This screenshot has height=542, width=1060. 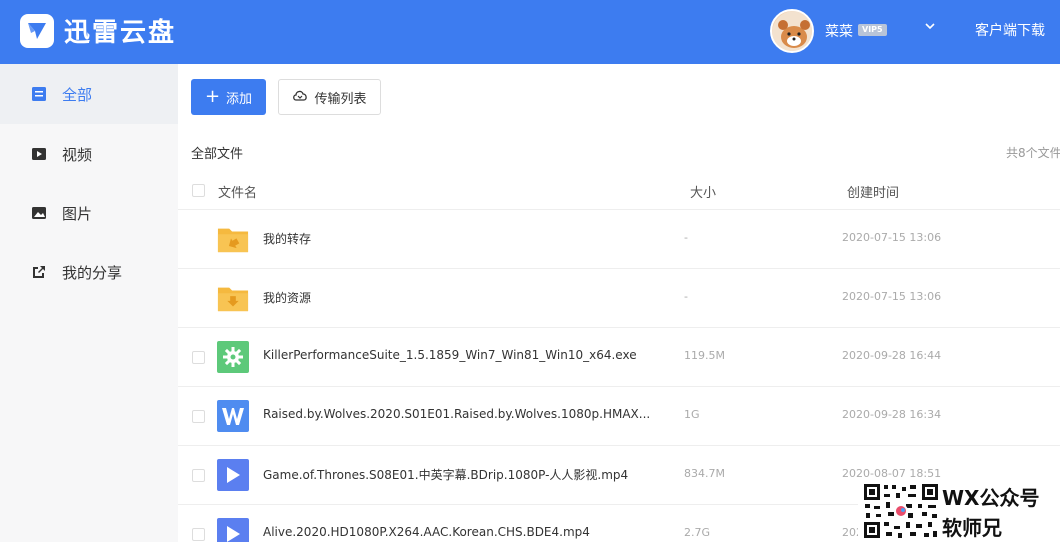 I want to click on watermark-text: 软师兄, so click(x=972, y=528).